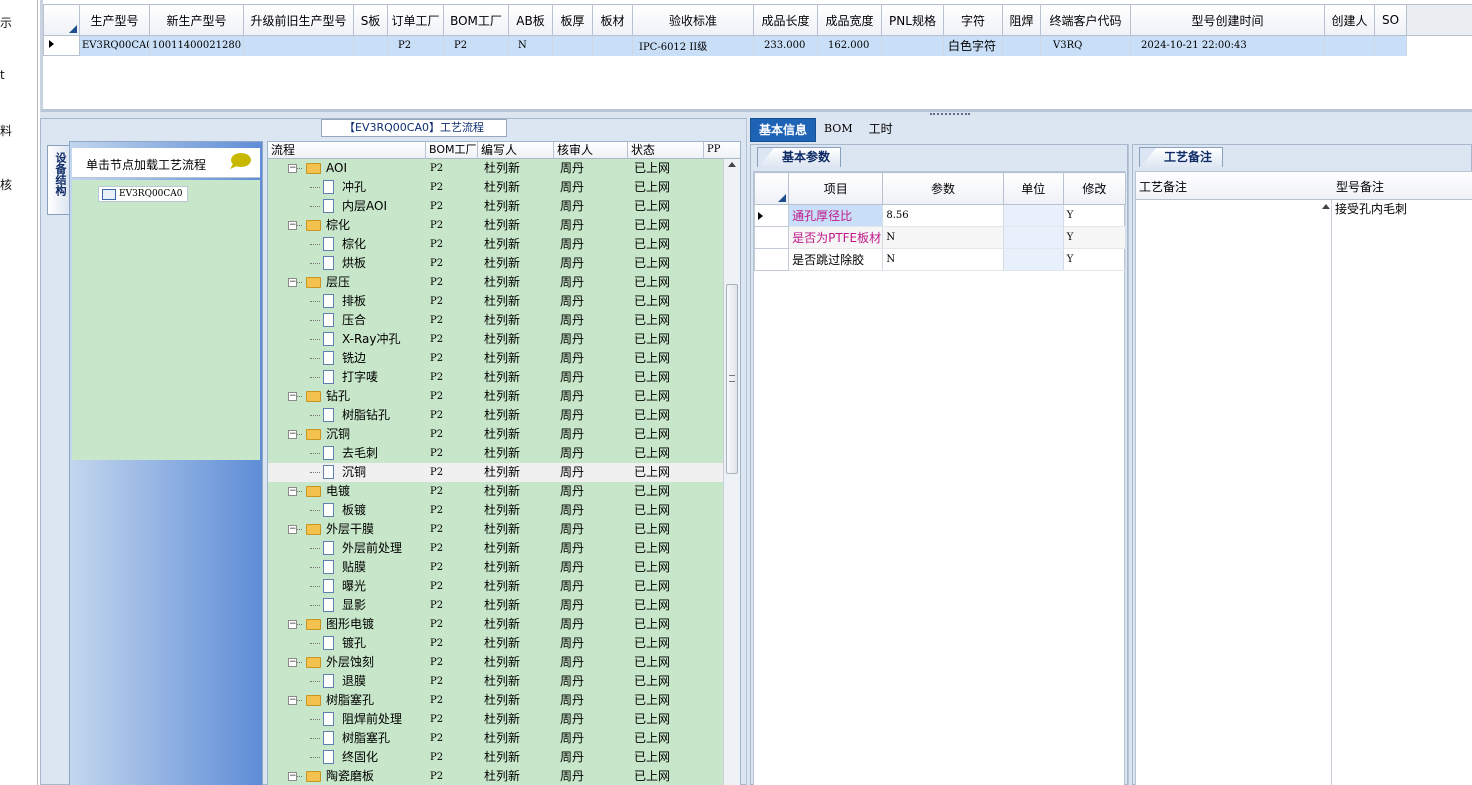  I want to click on tree-row: 板镀 P2 杜列新 周丹 已上网, so click(496, 510).